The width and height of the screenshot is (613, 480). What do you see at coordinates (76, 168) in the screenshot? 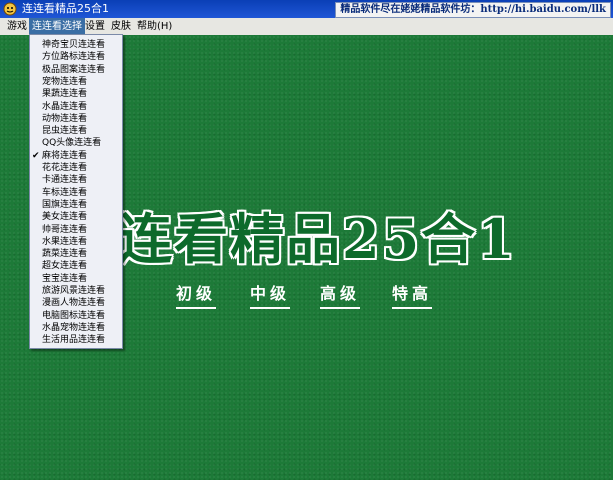
I see `dropdown-item: 花花连连看` at bounding box center [76, 168].